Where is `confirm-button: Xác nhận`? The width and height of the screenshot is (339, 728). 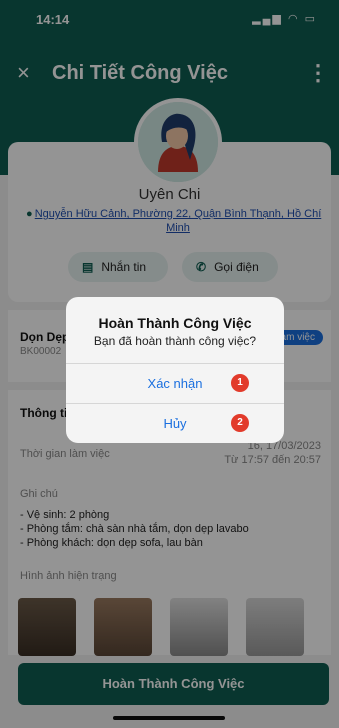
confirm-button: Xác nhận is located at coordinates (175, 383).